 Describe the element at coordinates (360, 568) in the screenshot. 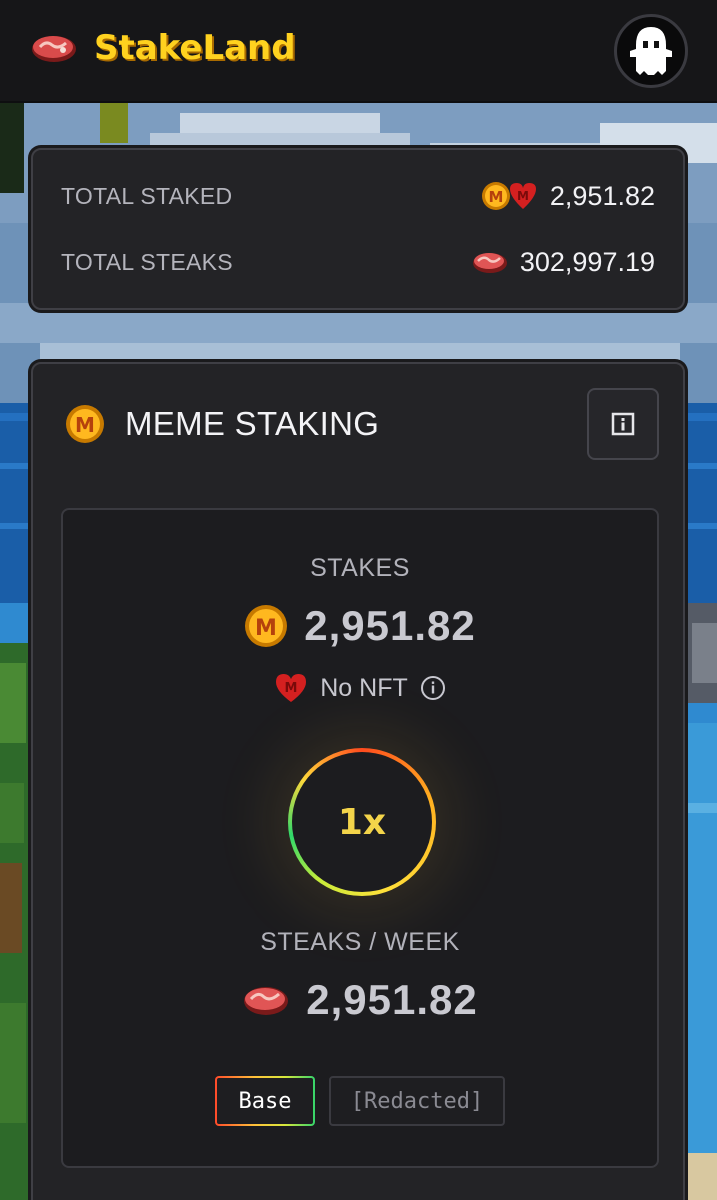

I see `stakes-label: STAKES` at that location.